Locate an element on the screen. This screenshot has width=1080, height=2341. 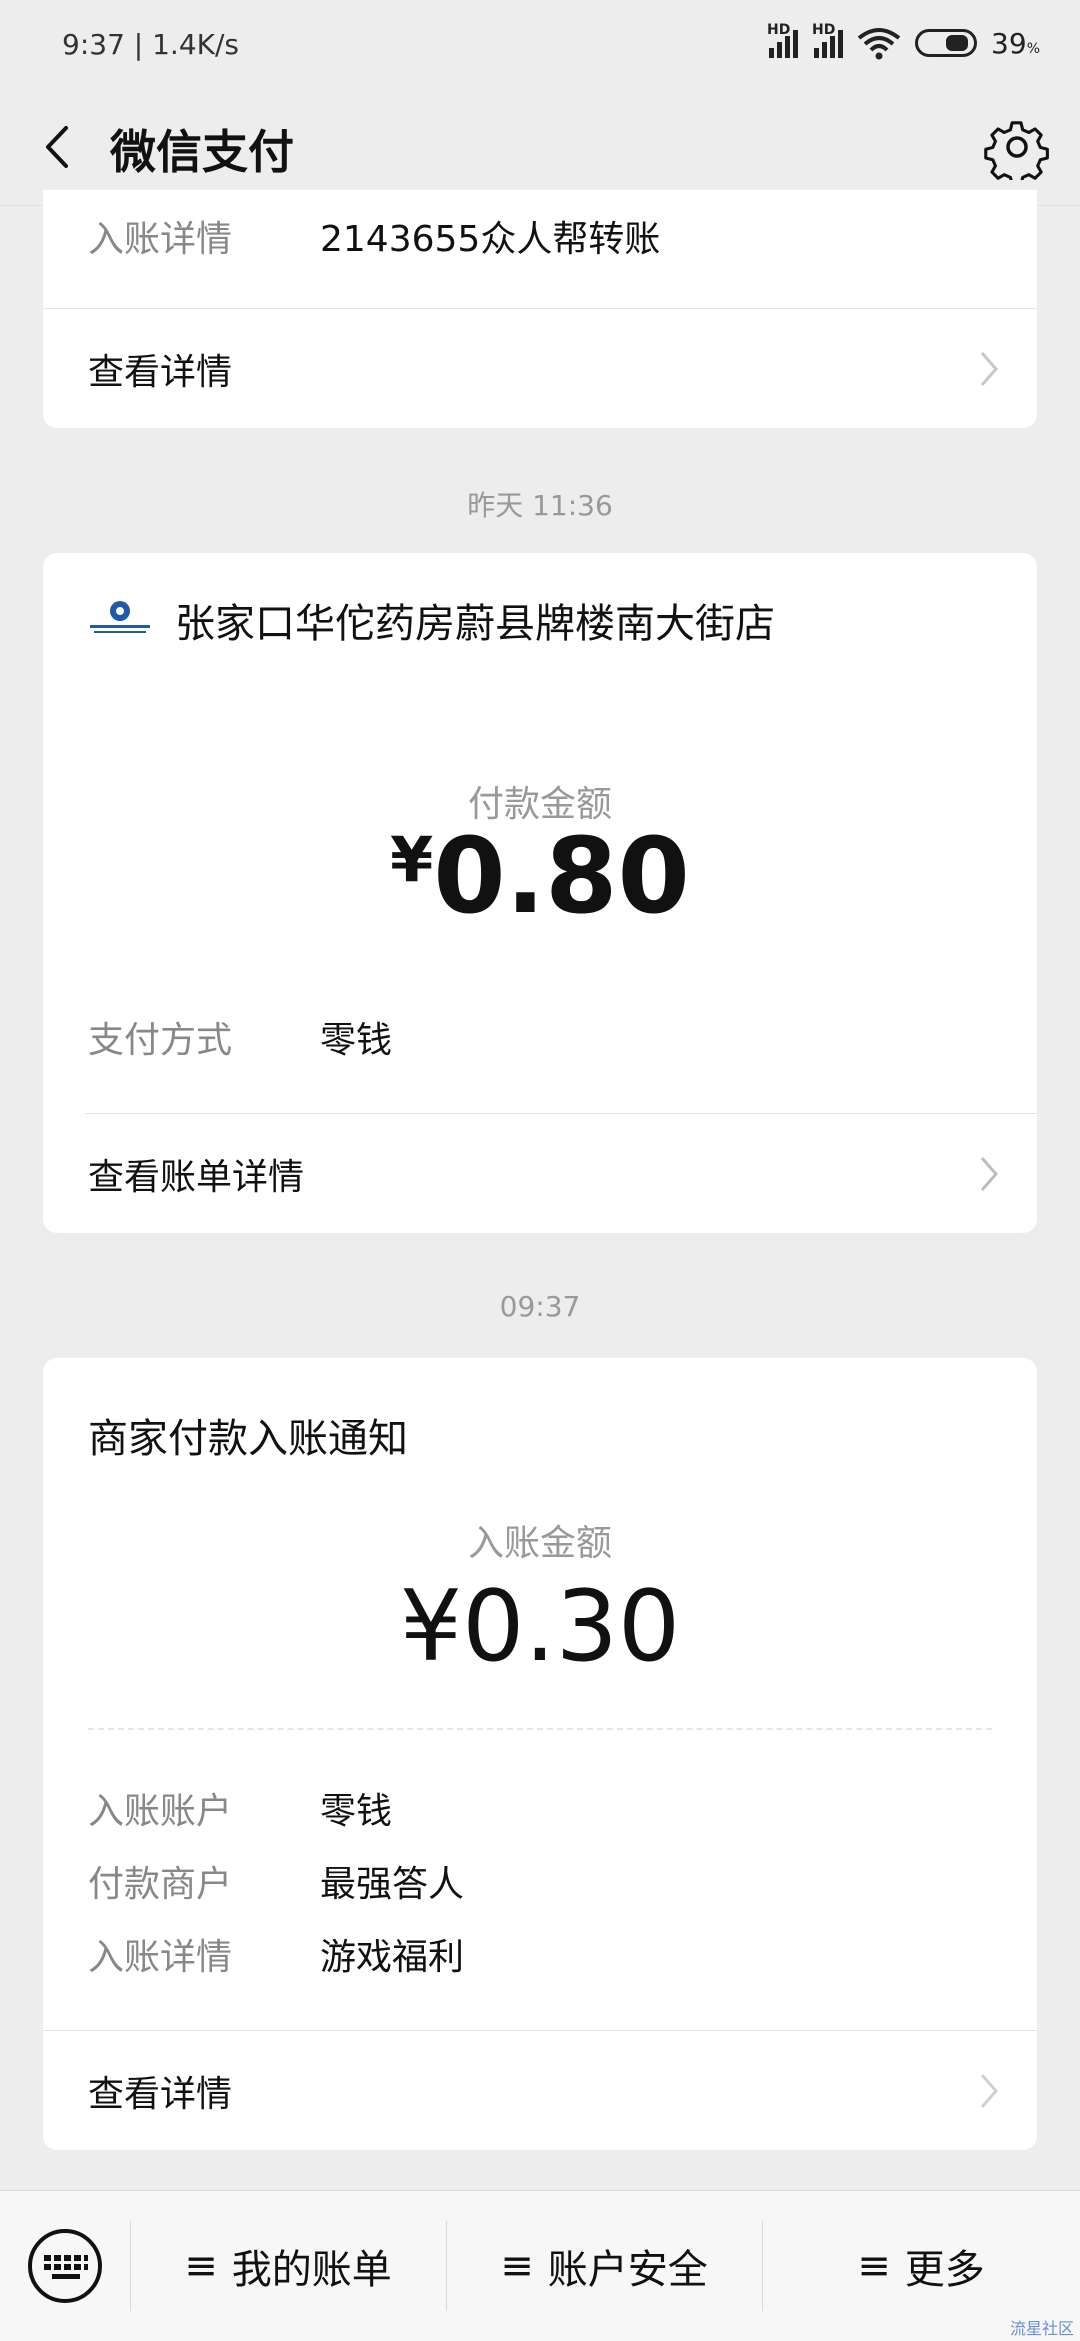
menu-label: 我的账单 is located at coordinates (311, 2270).